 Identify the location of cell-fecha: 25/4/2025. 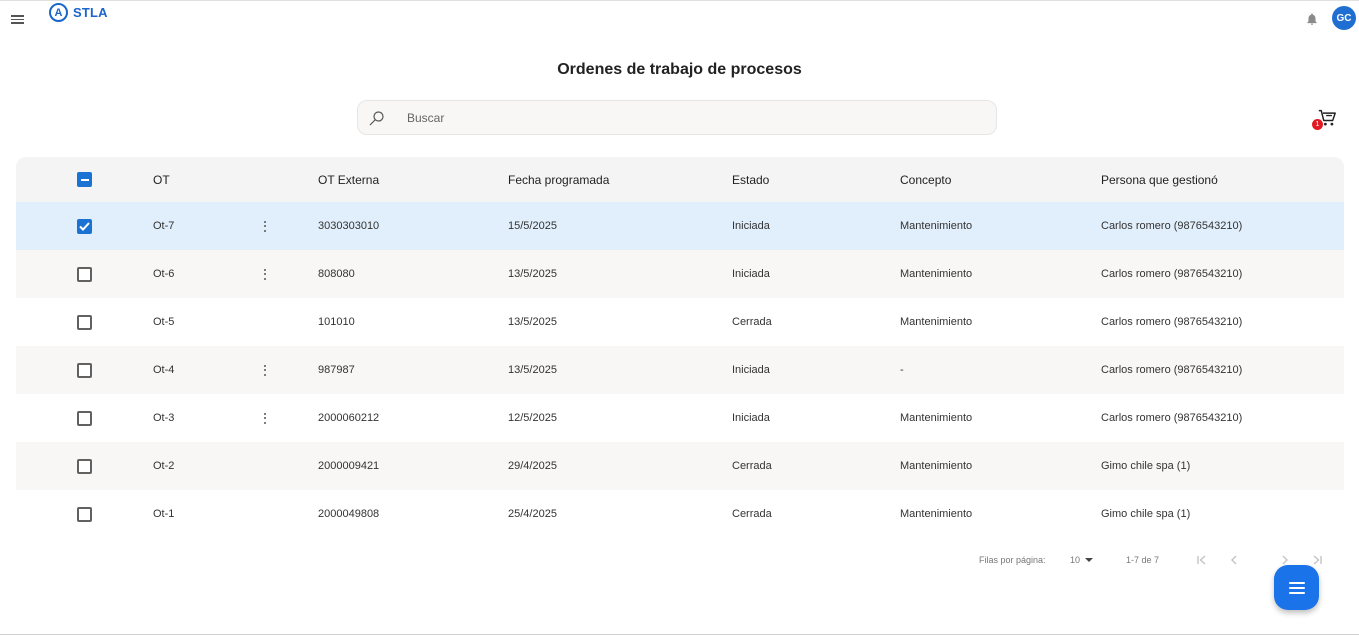
(532, 514).